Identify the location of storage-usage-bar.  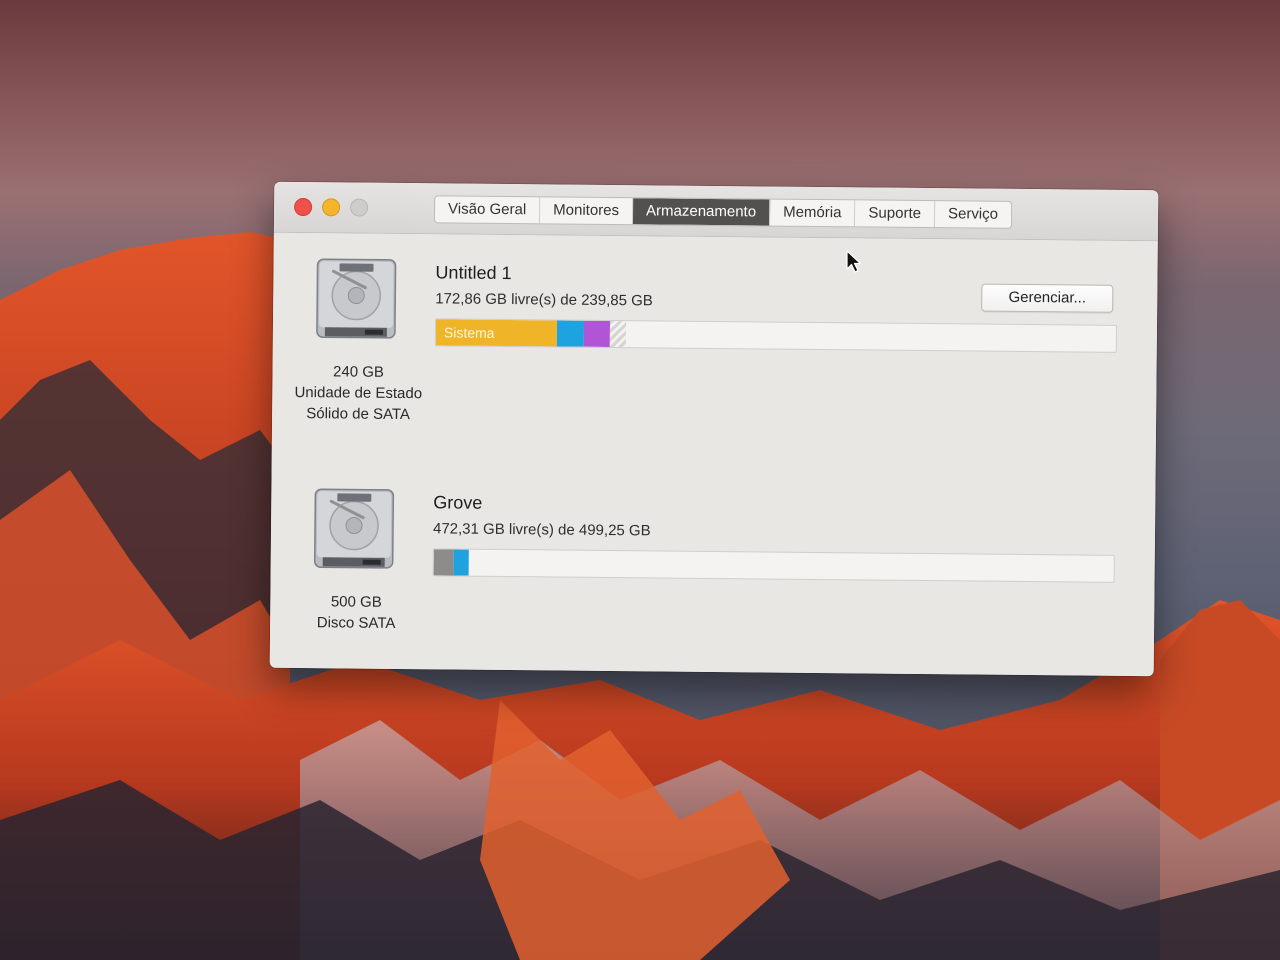
(773, 565).